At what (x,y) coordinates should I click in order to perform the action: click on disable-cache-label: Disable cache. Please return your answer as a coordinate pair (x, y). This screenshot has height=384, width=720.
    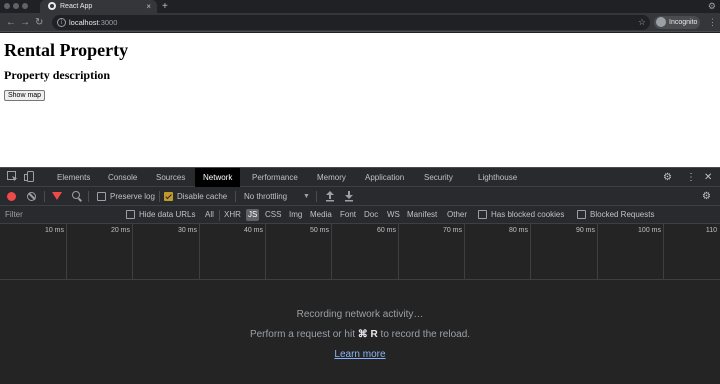
    Looking at the image, I should click on (202, 196).